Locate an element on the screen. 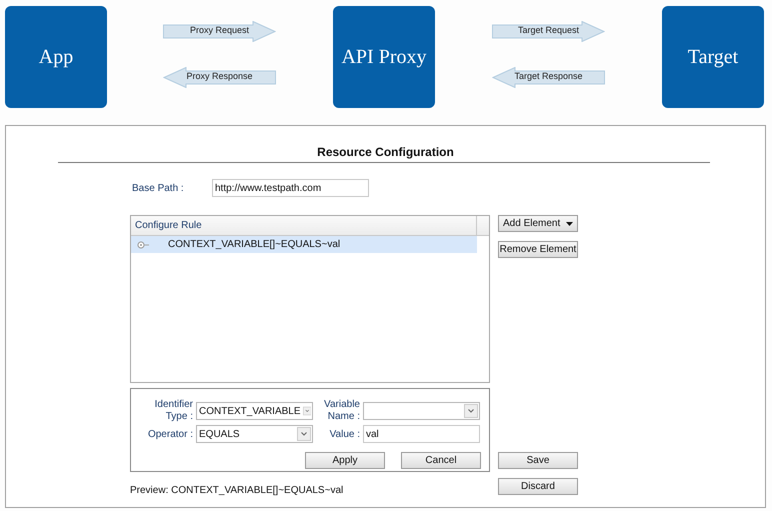 The image size is (772, 511). field-label: Base Path : is located at coordinates (158, 189).